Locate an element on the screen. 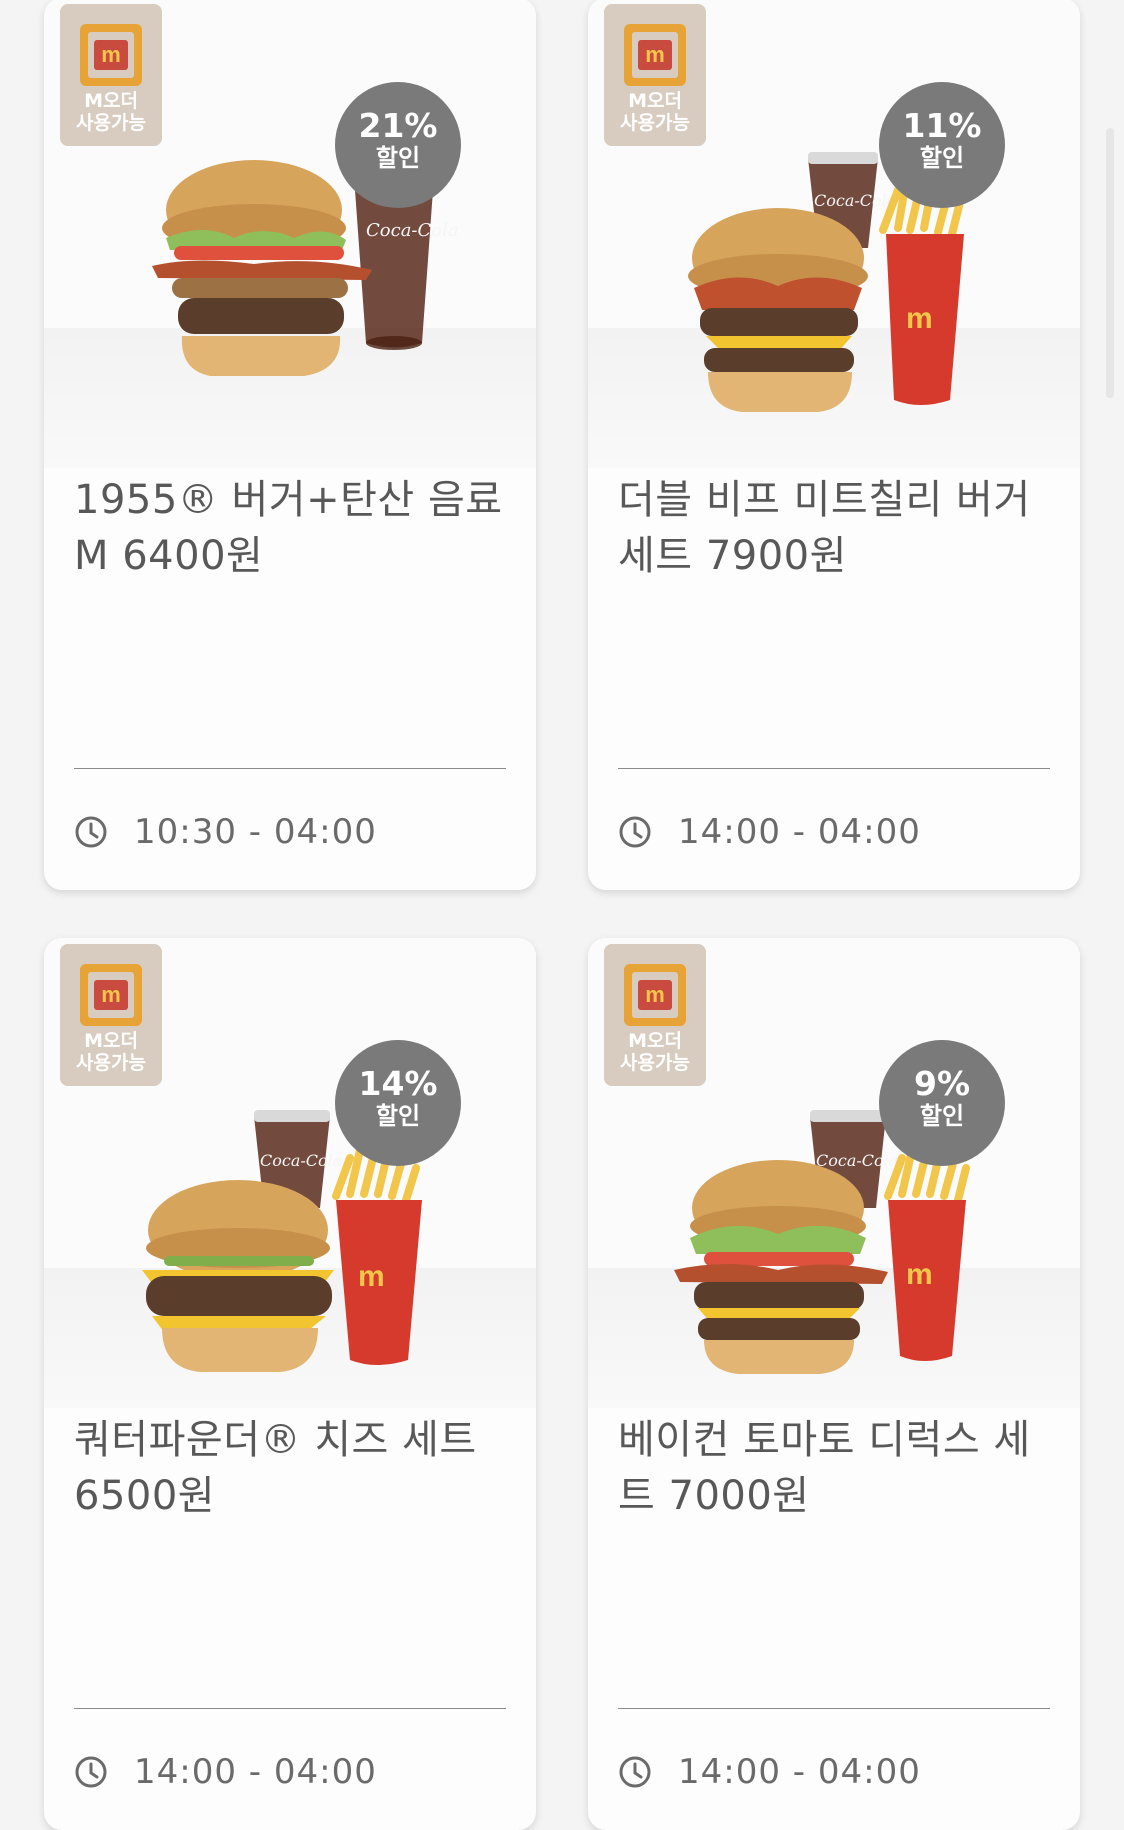  offer-hours: 10:30 - 04:00 is located at coordinates (225, 832).